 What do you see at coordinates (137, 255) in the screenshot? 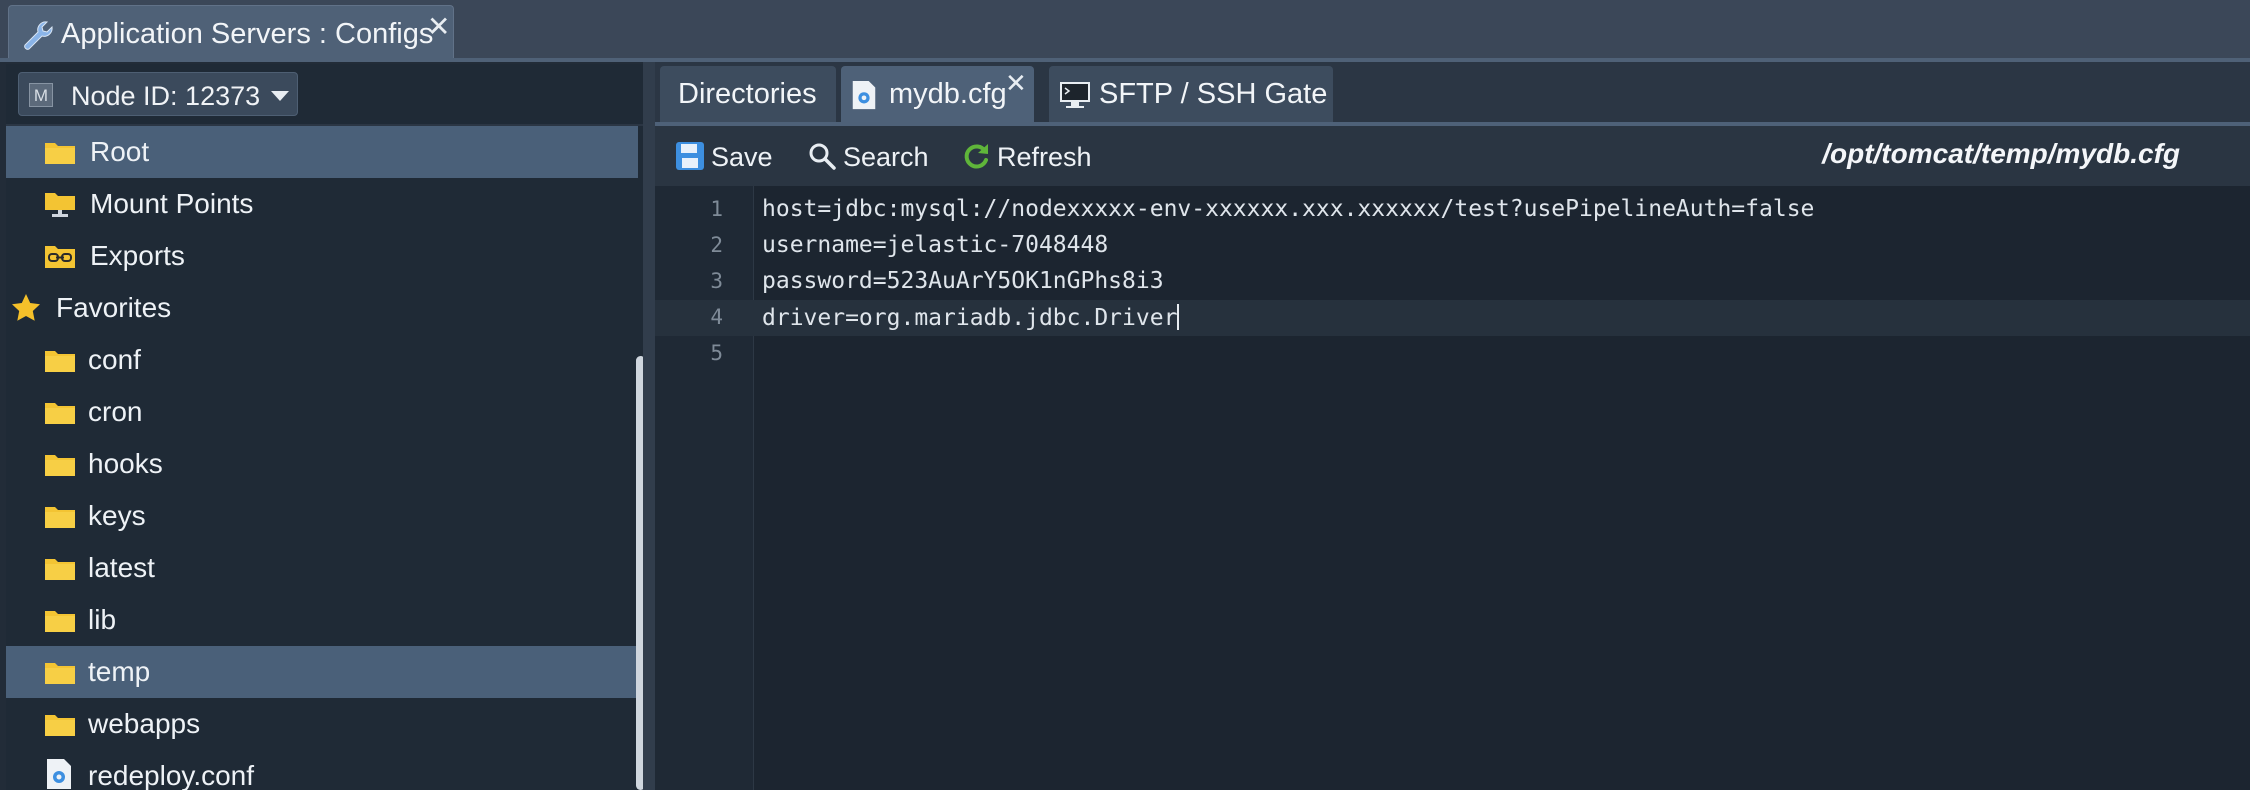
I see `tree-item-label: Exports` at bounding box center [137, 255].